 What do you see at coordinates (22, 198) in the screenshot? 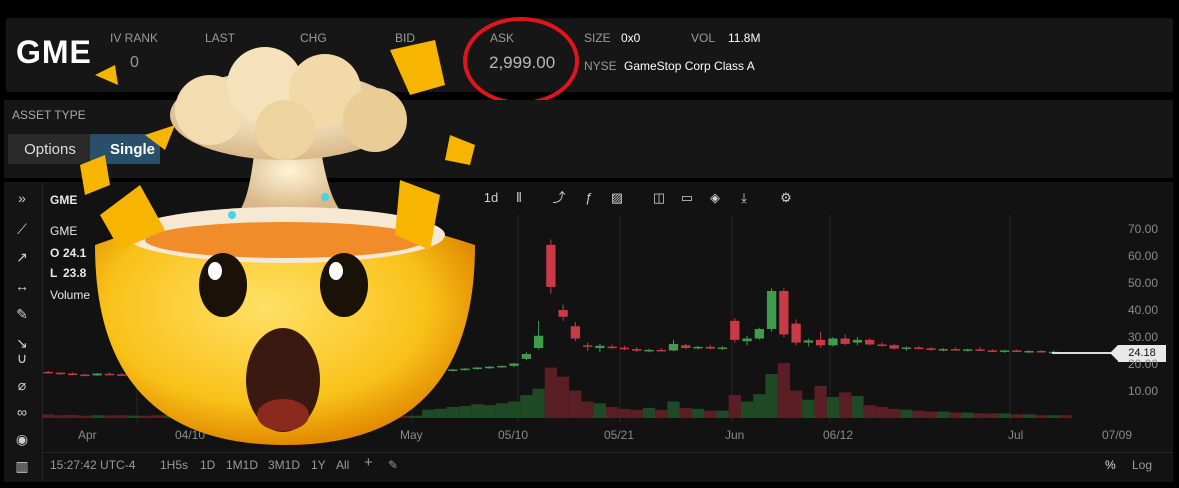
I see `expand-icon: »` at bounding box center [22, 198].